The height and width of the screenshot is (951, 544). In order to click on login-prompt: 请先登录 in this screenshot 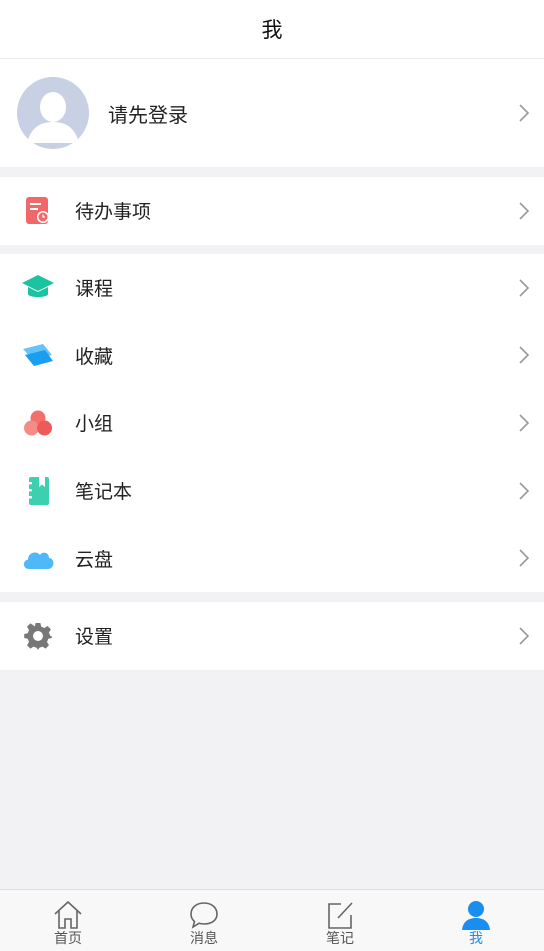, I will do `click(148, 114)`.